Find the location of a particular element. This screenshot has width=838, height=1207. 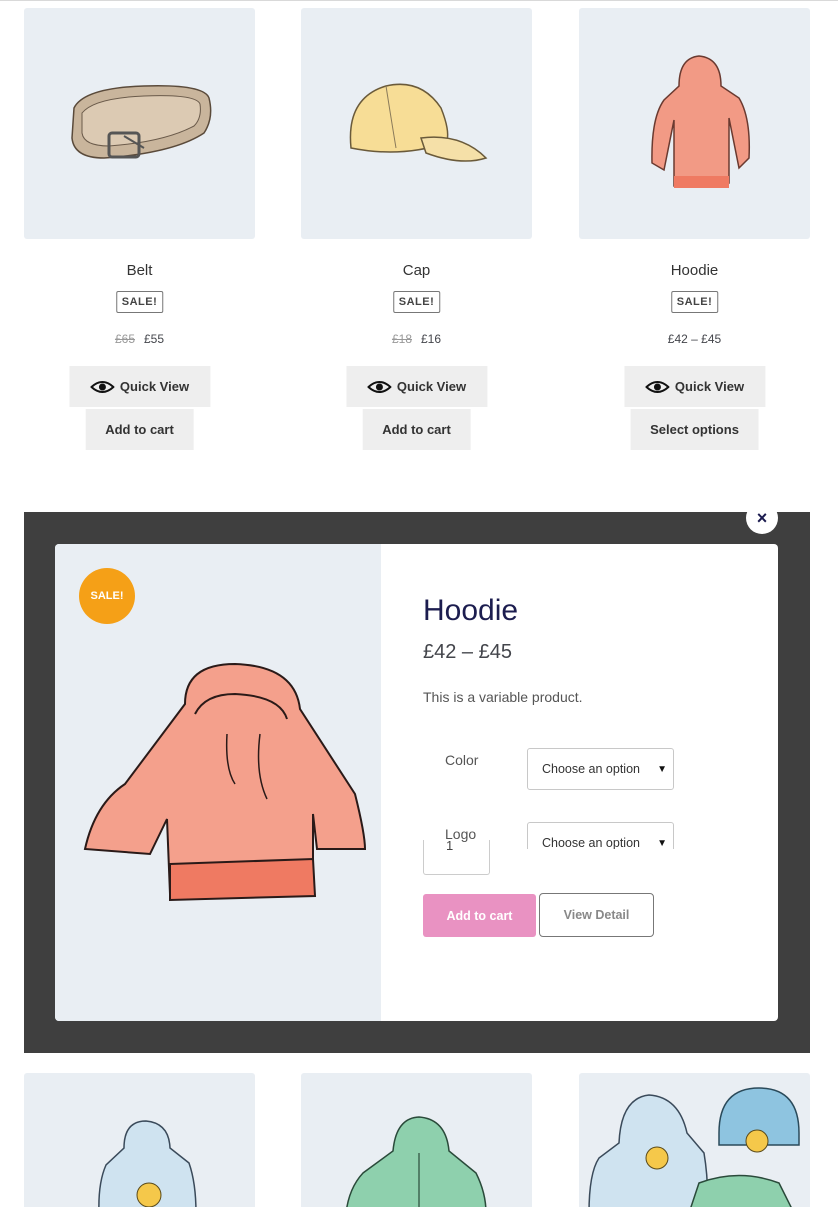

product-card-cap: Cap SALE! £18 £16 Quick View Add to cart is located at coordinates (416, 229).